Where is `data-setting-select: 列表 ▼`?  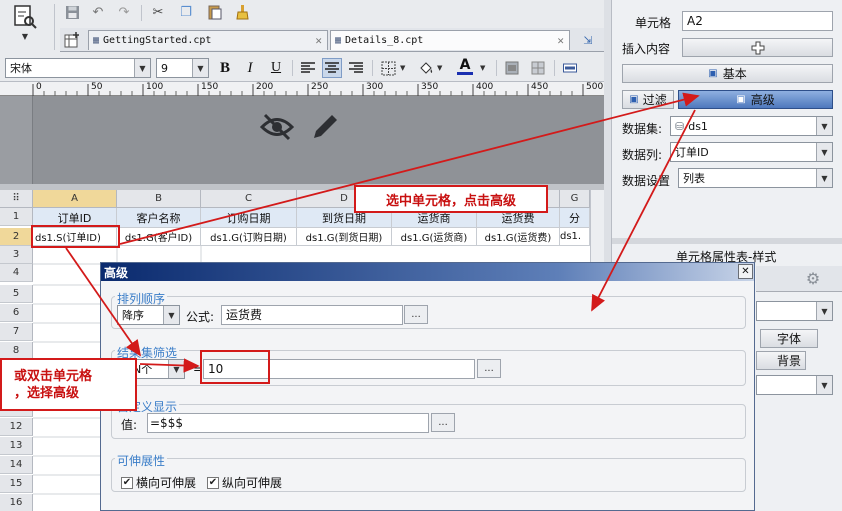 data-setting-select: 列表 ▼ is located at coordinates (755, 178).